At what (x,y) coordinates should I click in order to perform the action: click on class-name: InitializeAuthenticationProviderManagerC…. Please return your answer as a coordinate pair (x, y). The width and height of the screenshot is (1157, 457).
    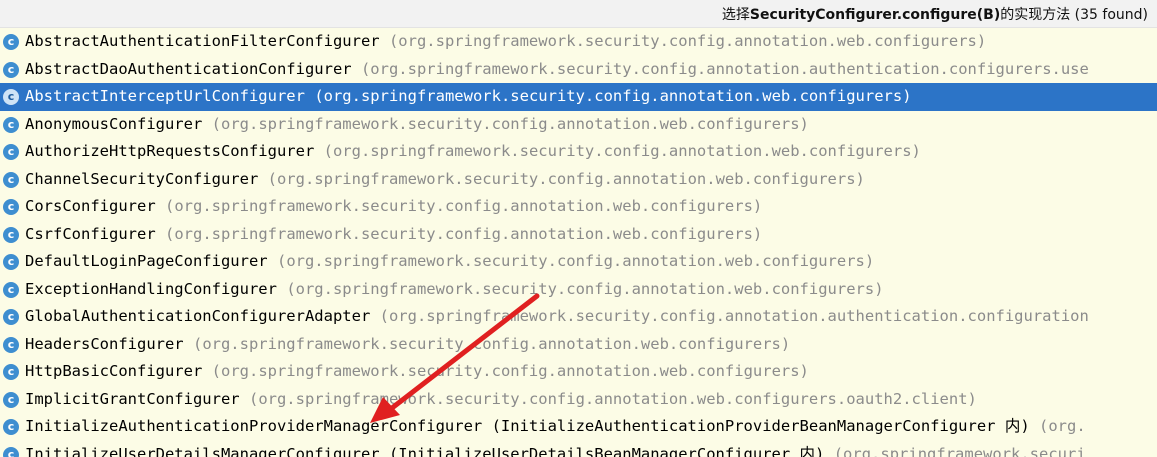
    Looking at the image, I should click on (527, 426).